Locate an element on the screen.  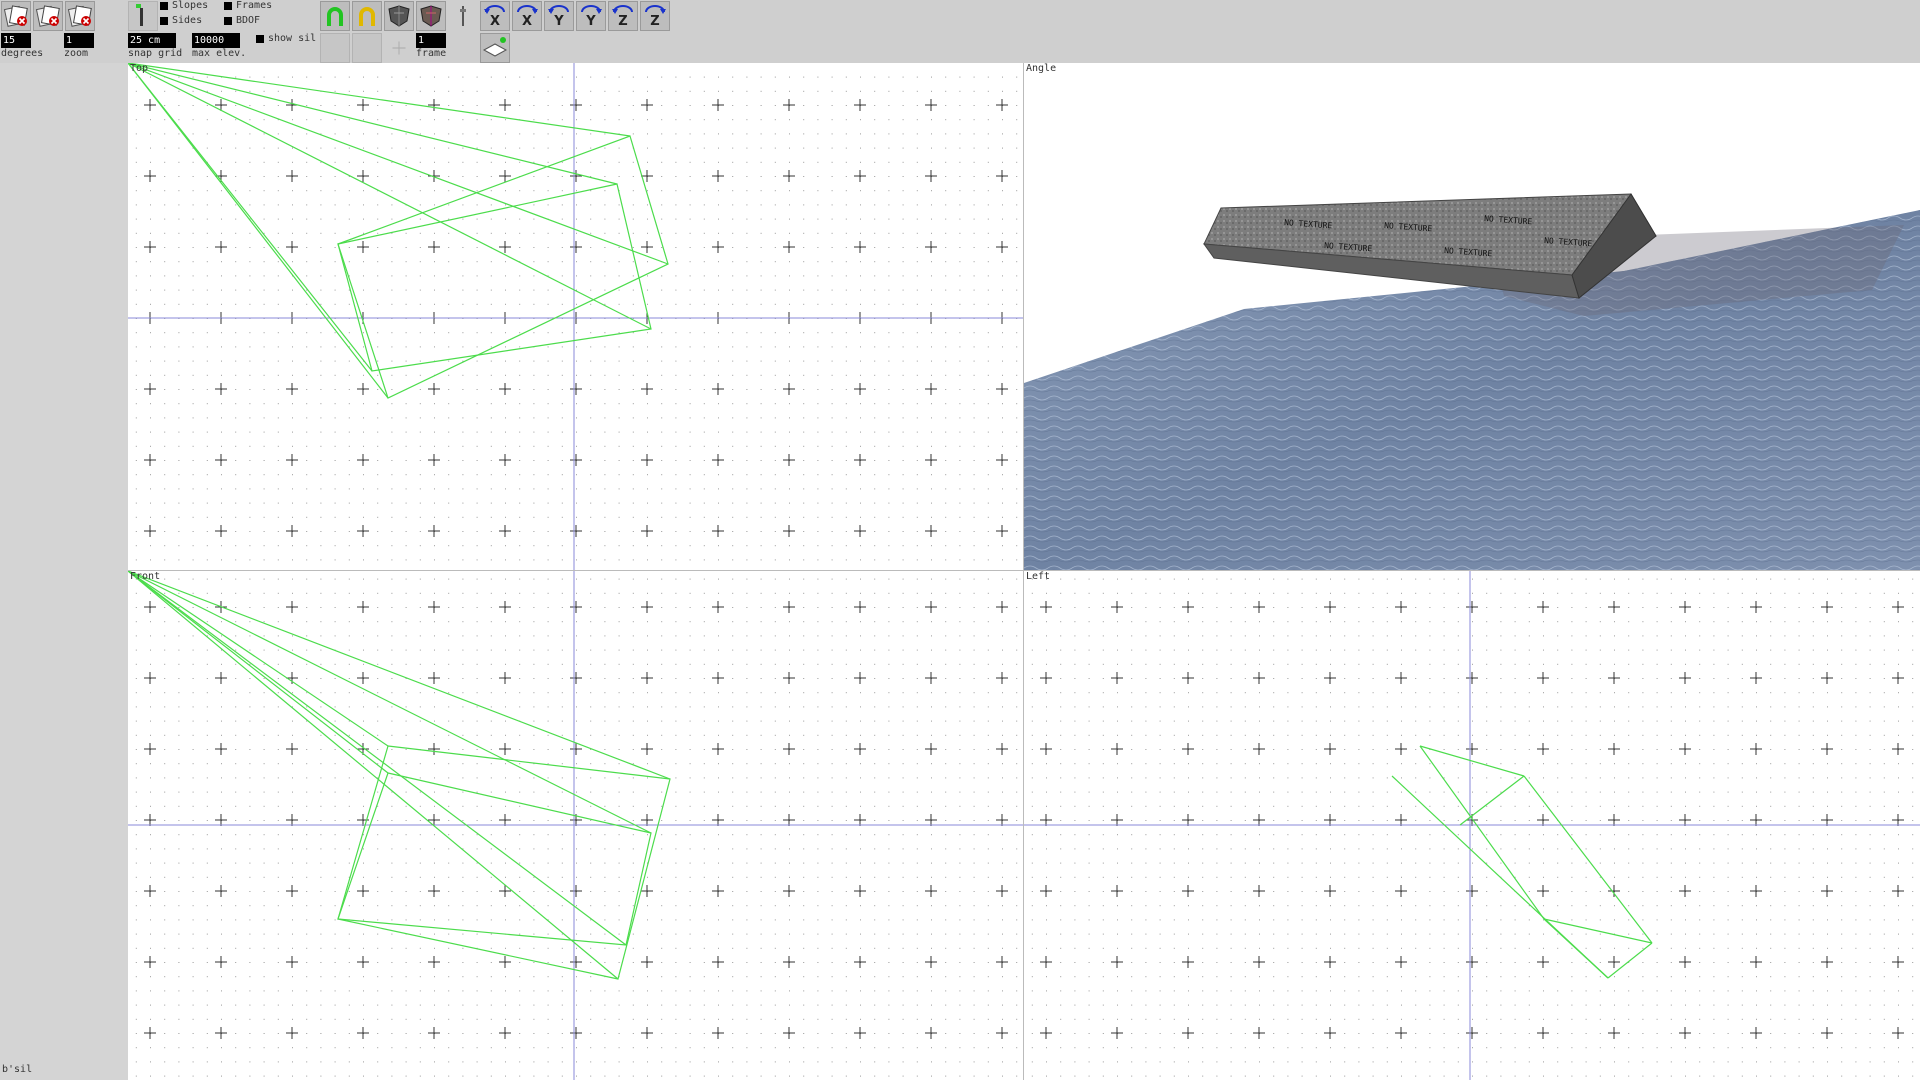
pole-icon is located at coordinates (463, 16).